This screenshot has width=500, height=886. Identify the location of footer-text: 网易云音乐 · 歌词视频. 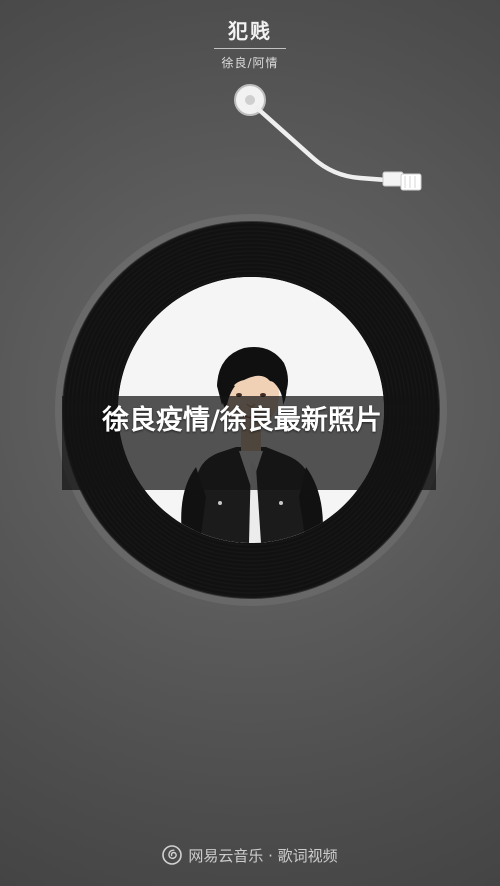
(263, 855).